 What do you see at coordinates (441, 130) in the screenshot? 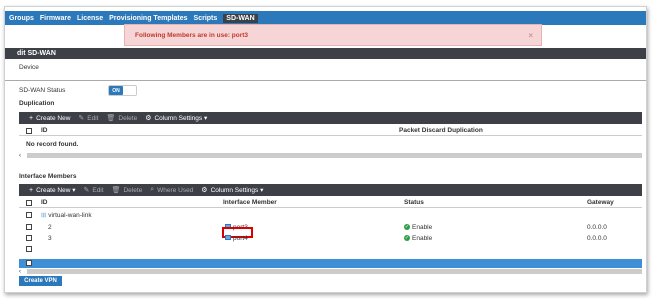
I see `col-packet-discard: Packet Discard Duplication` at bounding box center [441, 130].